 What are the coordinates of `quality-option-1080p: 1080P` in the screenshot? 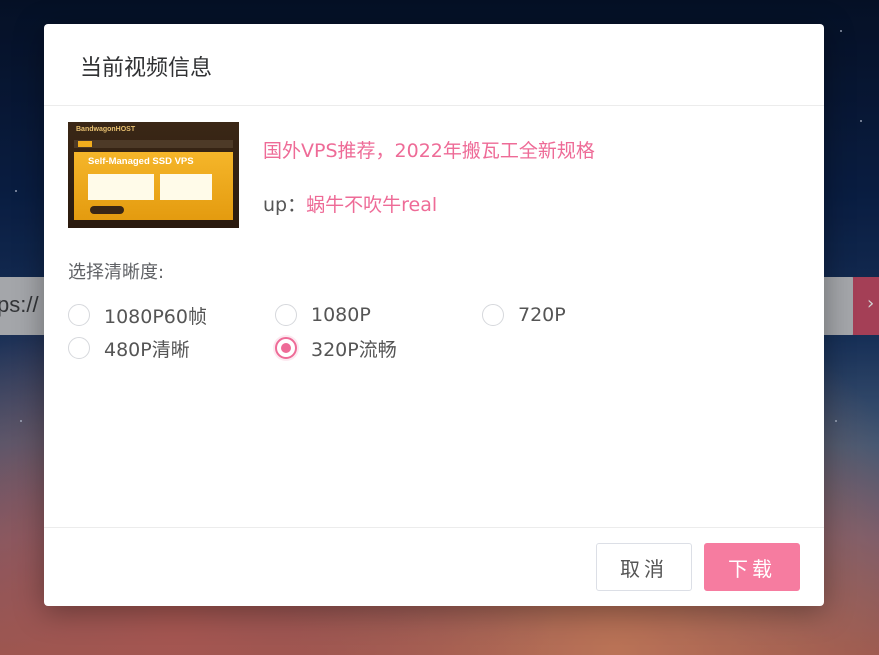 It's located at (323, 315).